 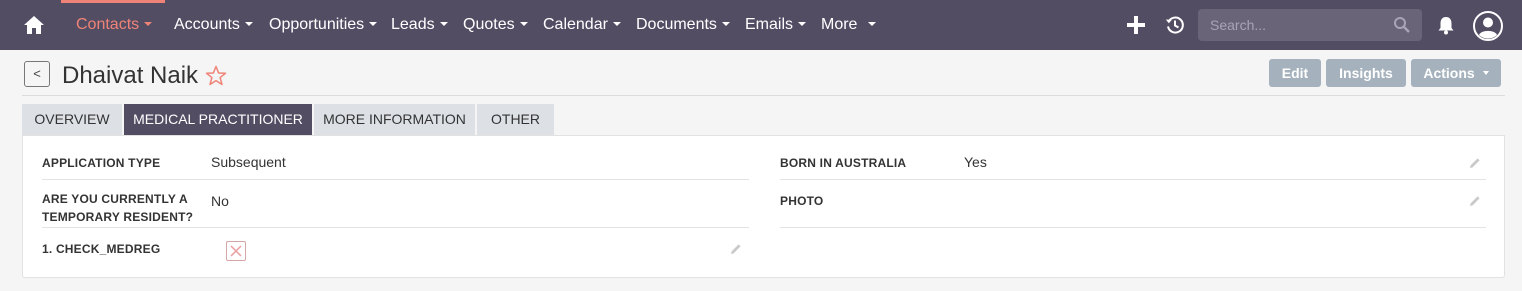 I want to click on tab-more-information-label: MORE INFORMATION, so click(x=394, y=119).